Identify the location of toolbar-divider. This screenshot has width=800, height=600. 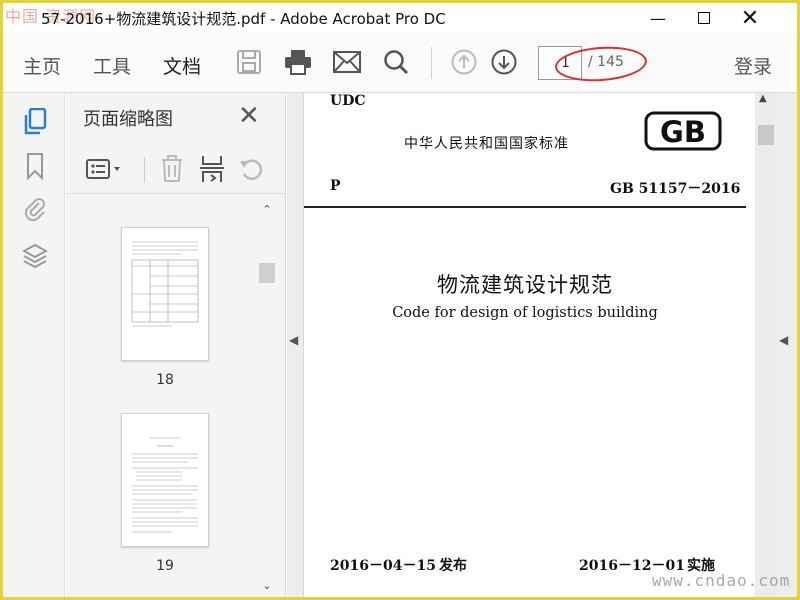
(431, 63).